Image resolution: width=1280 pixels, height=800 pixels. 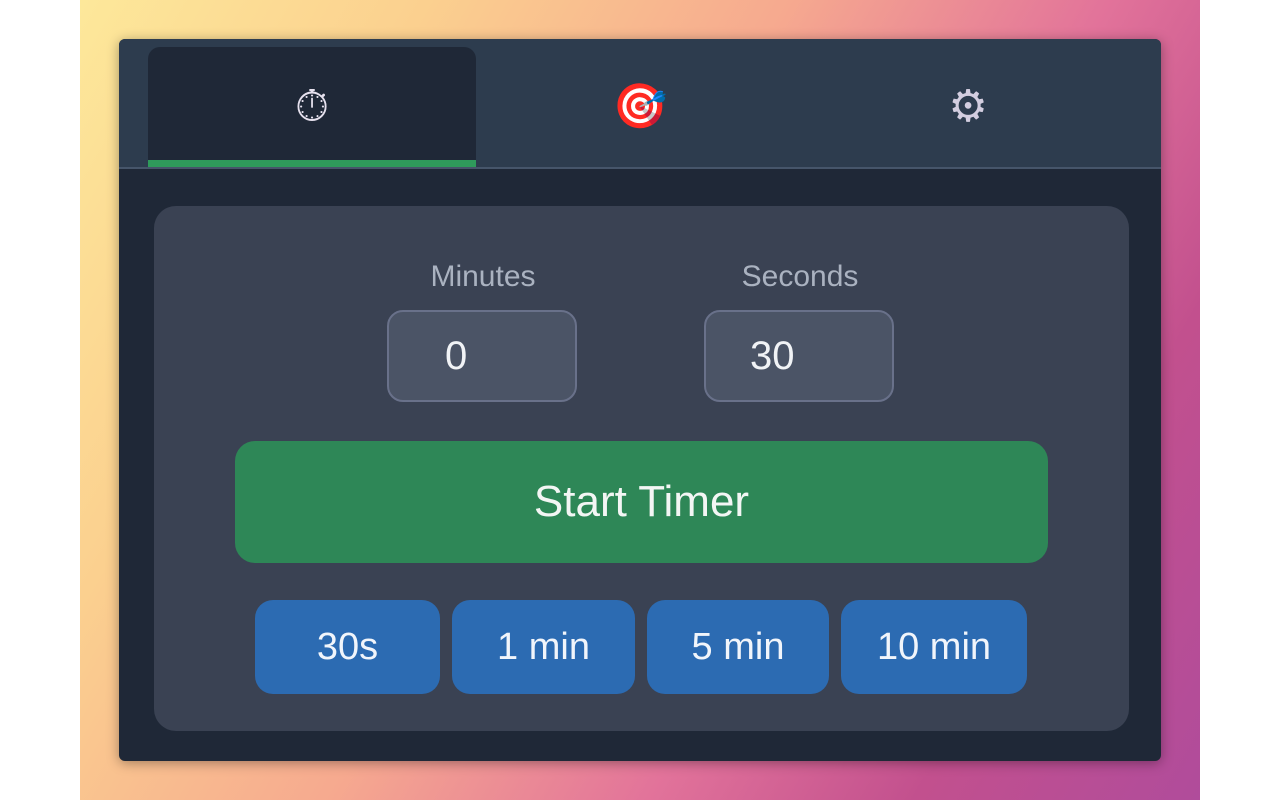 I want to click on tab-settings: ⚙, so click(x=968, y=107).